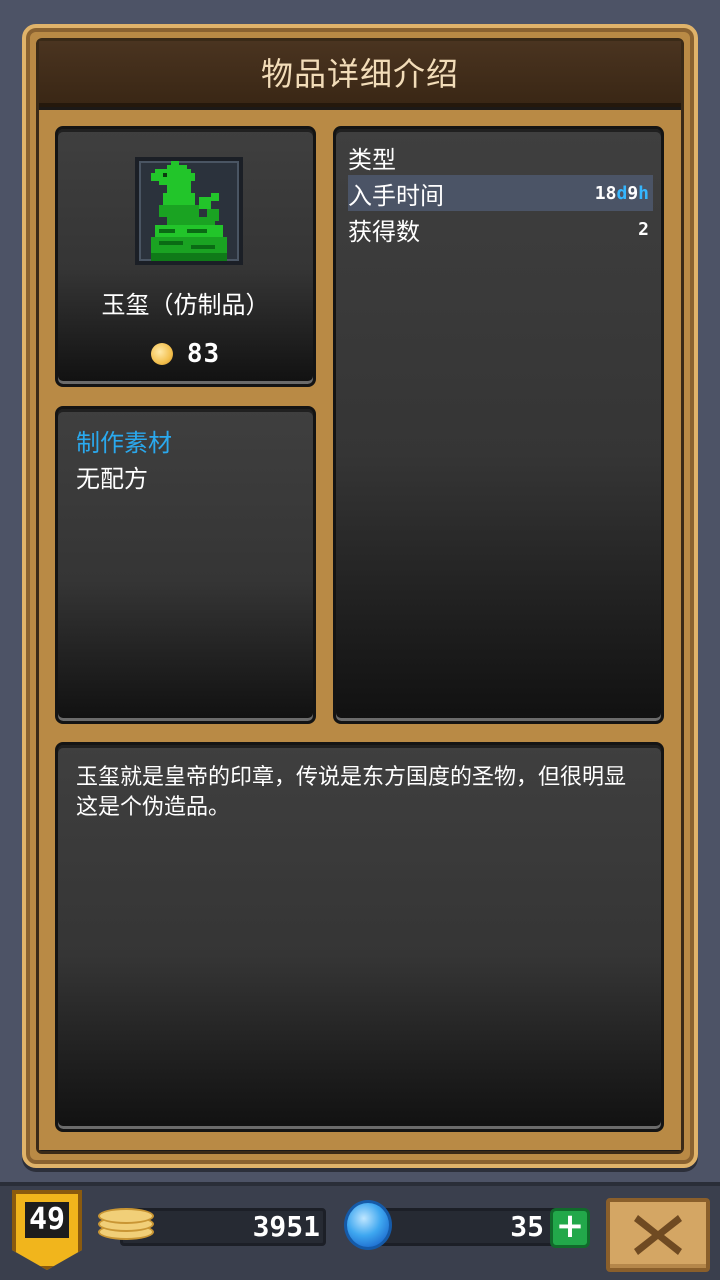 The image size is (720, 1280). What do you see at coordinates (500, 193) in the screenshot?
I see `info-row-acquired-time: 入手时间 18d9h` at bounding box center [500, 193].